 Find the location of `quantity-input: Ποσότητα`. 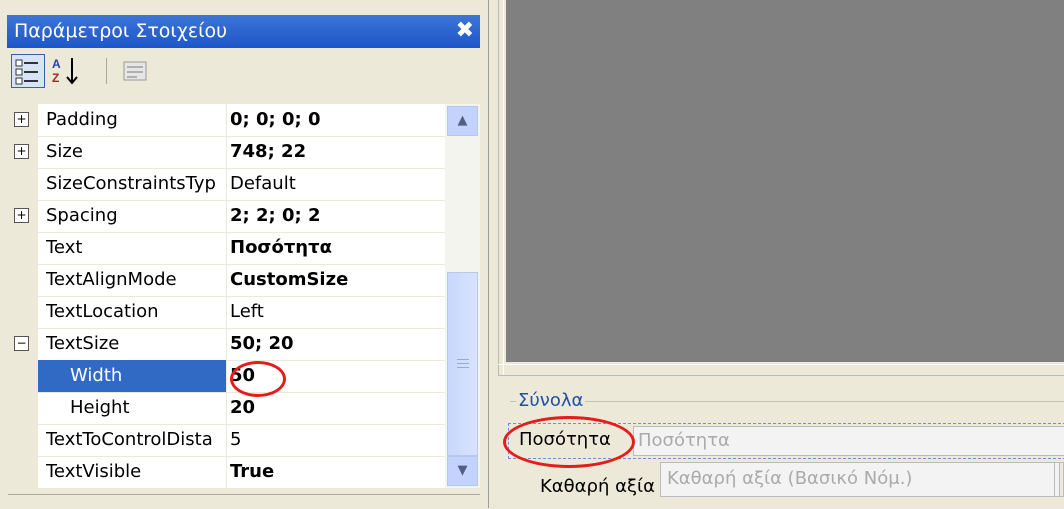

quantity-input: Ποσότητα is located at coordinates (848, 441).